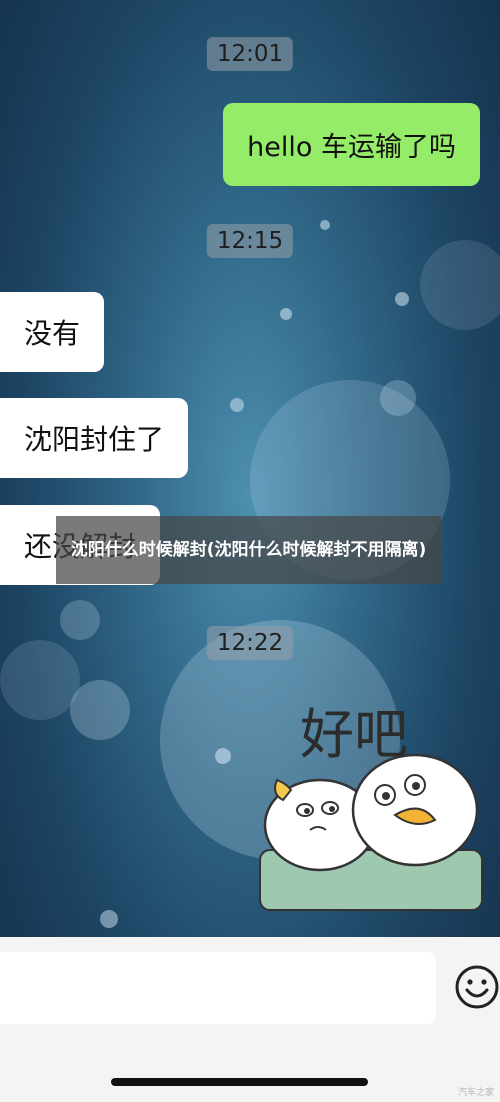  I want to click on article-caption-overlay: 沈阳什么时候解封(沈阳什么时候解封不用隔离), so click(248, 550).